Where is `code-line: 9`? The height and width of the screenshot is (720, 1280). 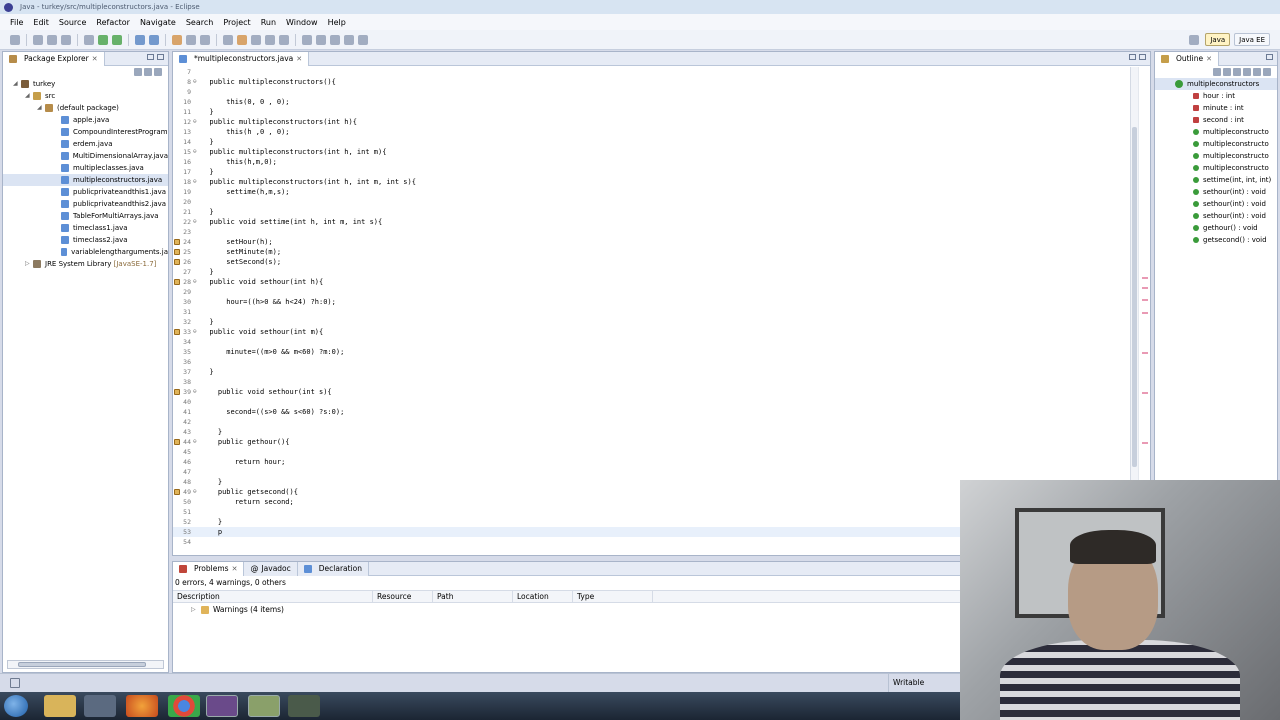
code-line: 9 is located at coordinates (661, 92).